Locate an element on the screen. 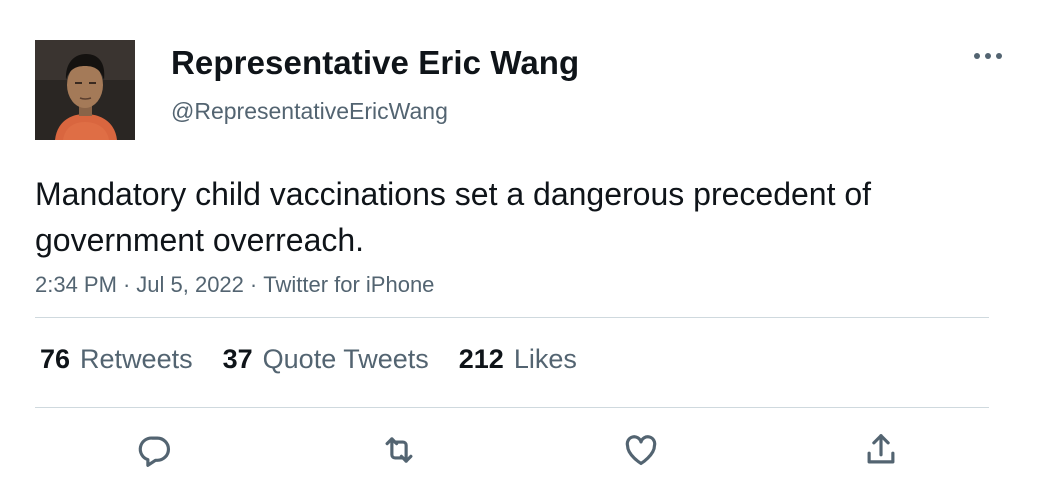 The image size is (1050, 480). tweet-source: Twitter for iPhone is located at coordinates (348, 284).